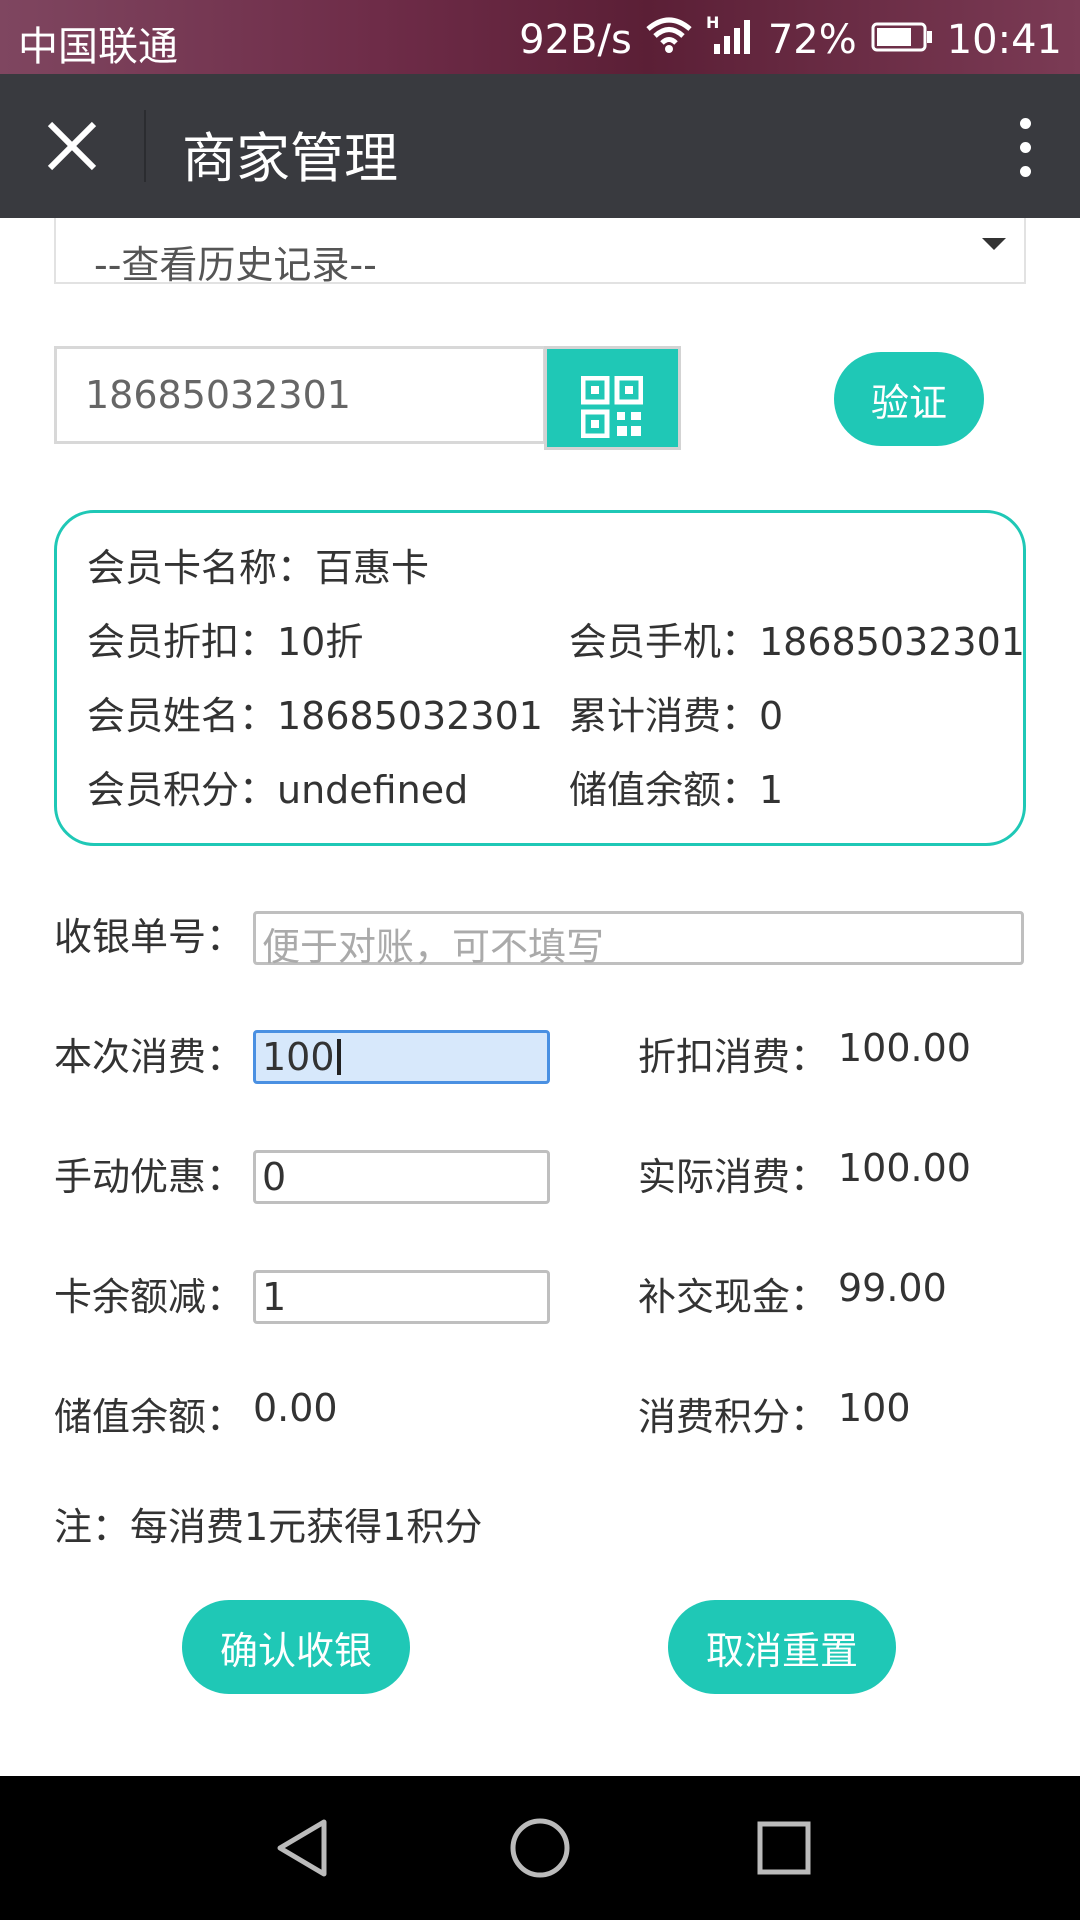 The height and width of the screenshot is (1920, 1080). I want to click on status-bar: 中国联通 92B/s H 72% 10:41, so click(540, 37).